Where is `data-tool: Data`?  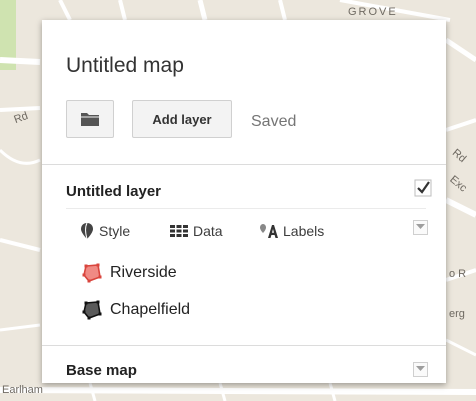 data-tool: Data is located at coordinates (196, 231).